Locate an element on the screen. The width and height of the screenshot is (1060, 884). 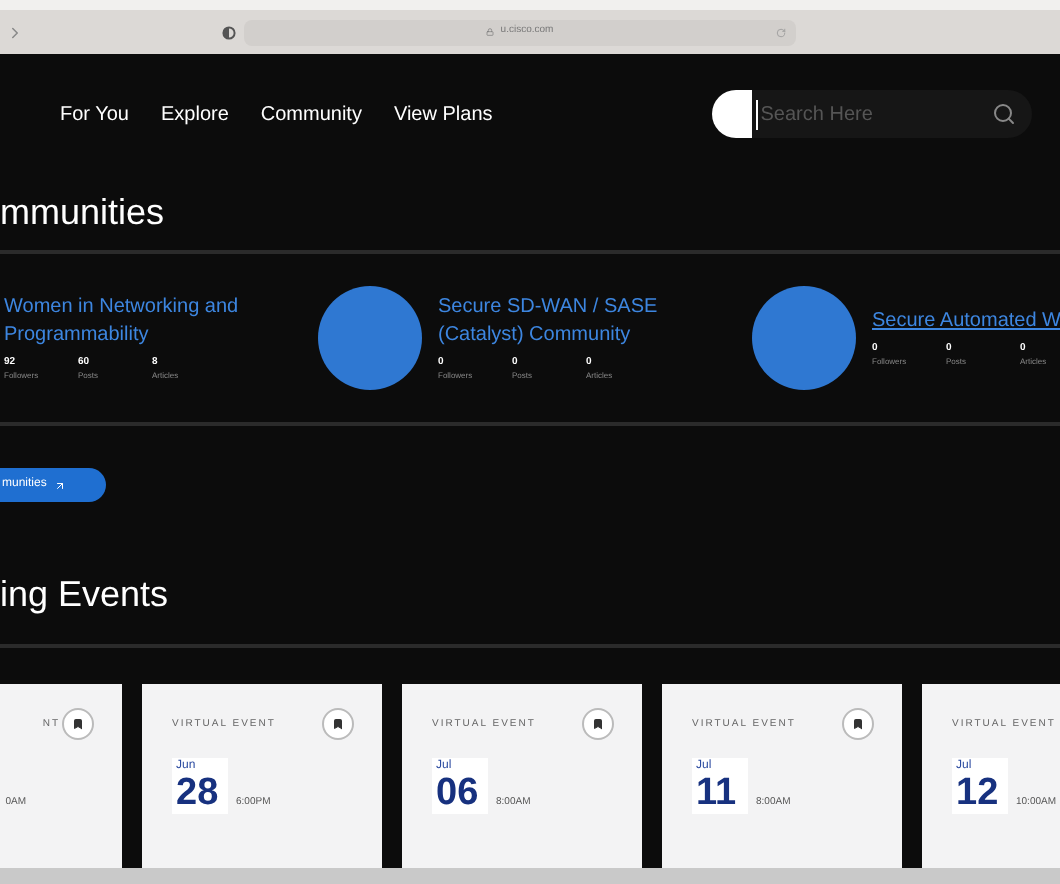
nav-link: Explore is located at coordinates (194, 114).